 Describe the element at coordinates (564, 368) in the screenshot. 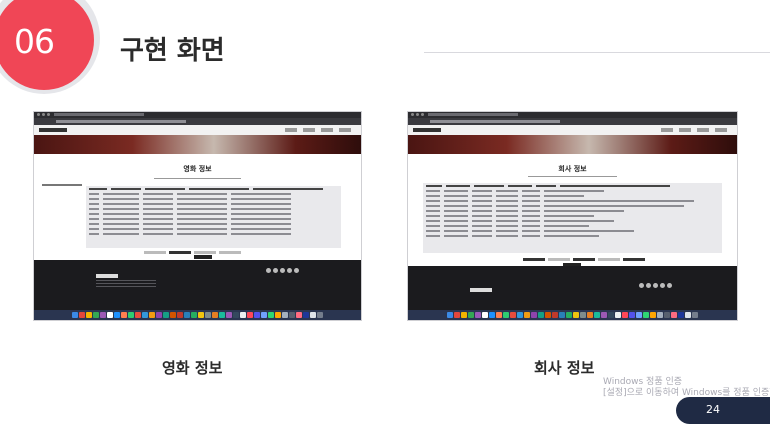

I see `caption-company-info: 회사 정보` at that location.